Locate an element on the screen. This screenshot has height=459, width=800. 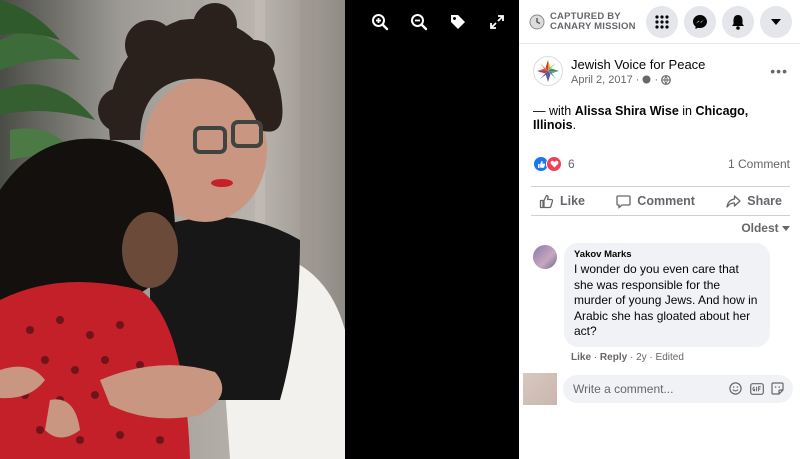
like-button-label: Like is located at coordinates (573, 201).